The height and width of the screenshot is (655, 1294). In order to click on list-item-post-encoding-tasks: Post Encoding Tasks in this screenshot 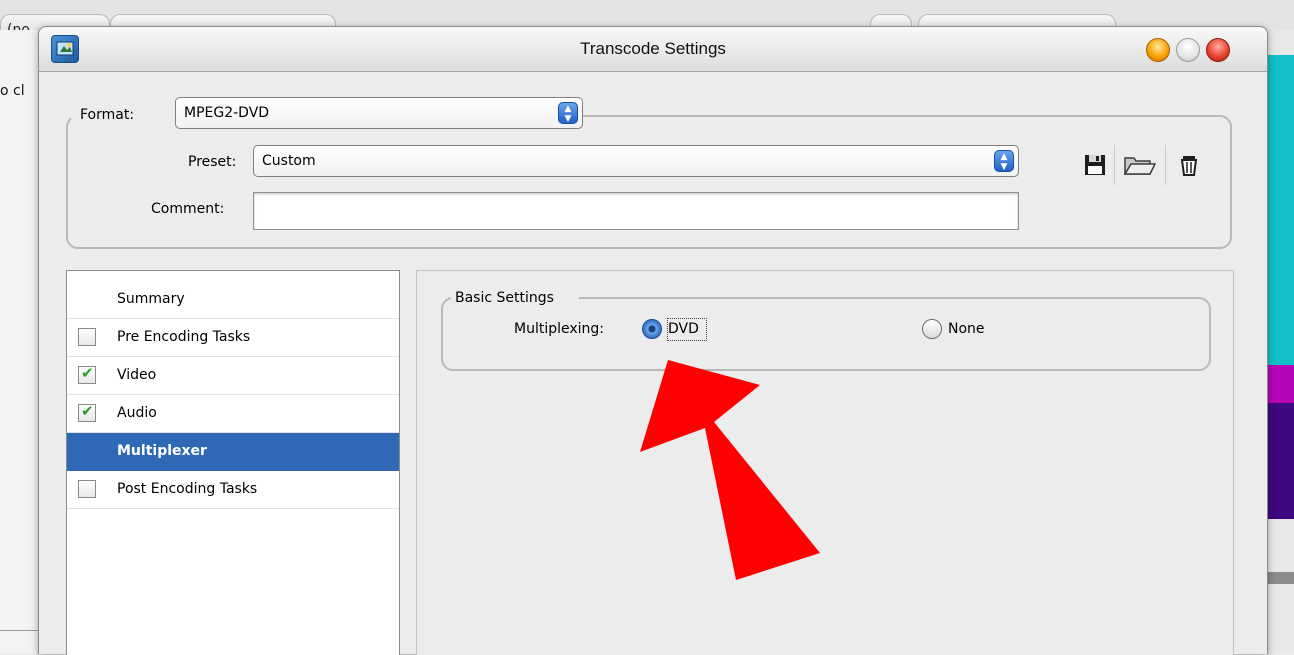, I will do `click(233, 490)`.